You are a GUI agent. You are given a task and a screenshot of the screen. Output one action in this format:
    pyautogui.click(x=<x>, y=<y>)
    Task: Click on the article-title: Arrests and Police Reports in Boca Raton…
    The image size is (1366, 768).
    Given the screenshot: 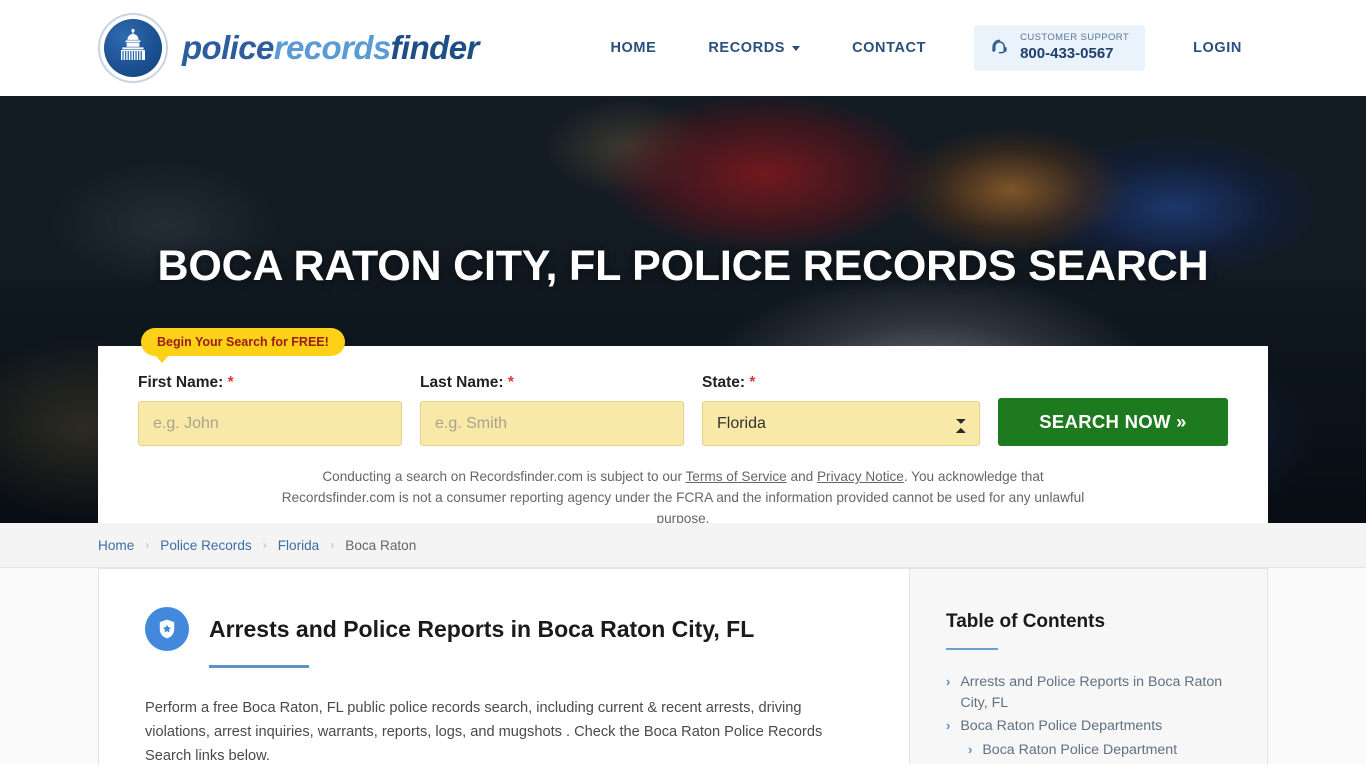 What is the action you would take?
    pyautogui.click(x=482, y=628)
    